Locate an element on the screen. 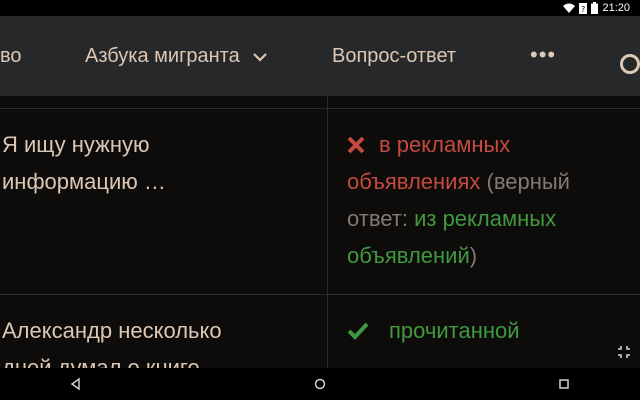 The height and width of the screenshot is (400, 640). battery-icon is located at coordinates (595, 8).